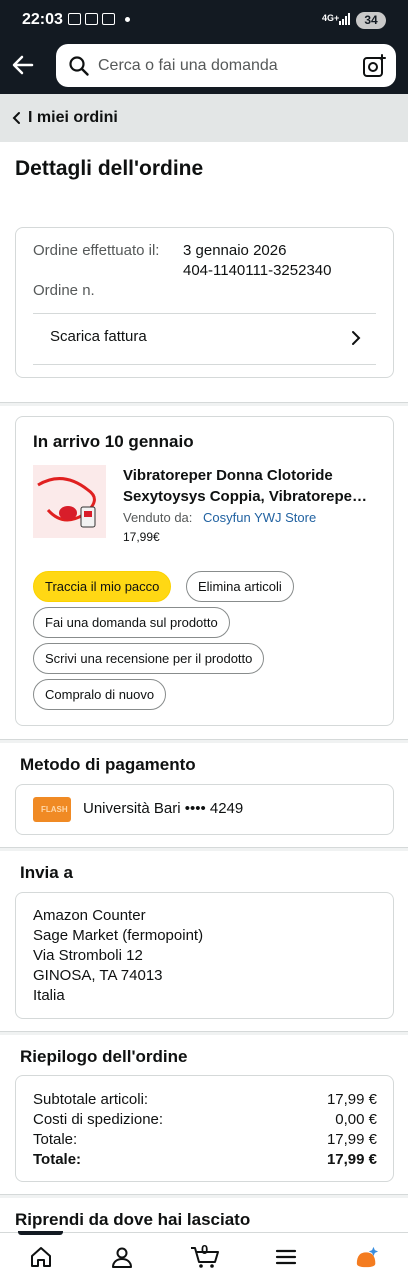  I want to click on product-thumbnail-icon, so click(66, 502).